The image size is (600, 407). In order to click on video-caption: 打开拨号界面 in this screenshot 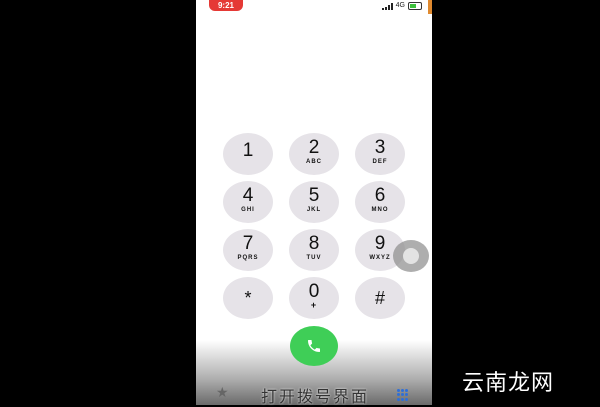, I will do `click(314, 396)`.